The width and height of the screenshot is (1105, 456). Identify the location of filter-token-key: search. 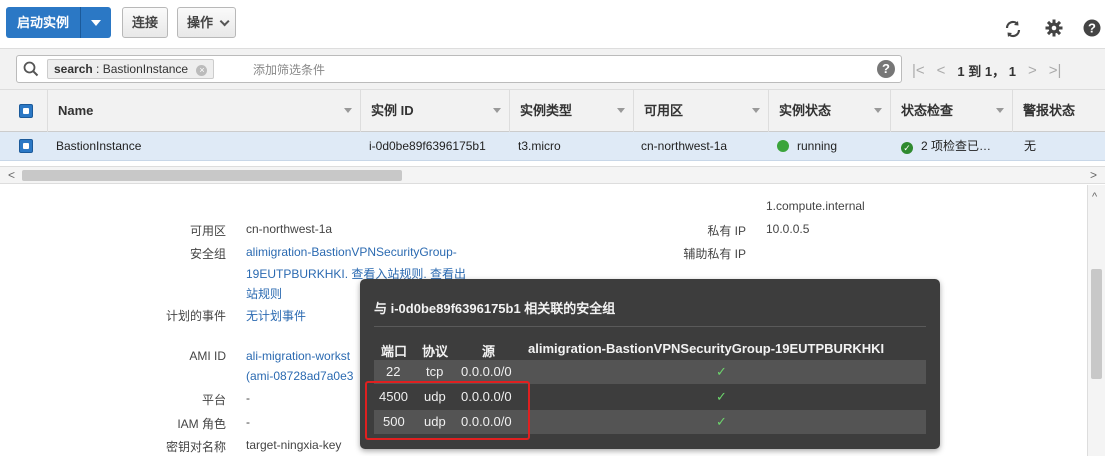
(73, 69).